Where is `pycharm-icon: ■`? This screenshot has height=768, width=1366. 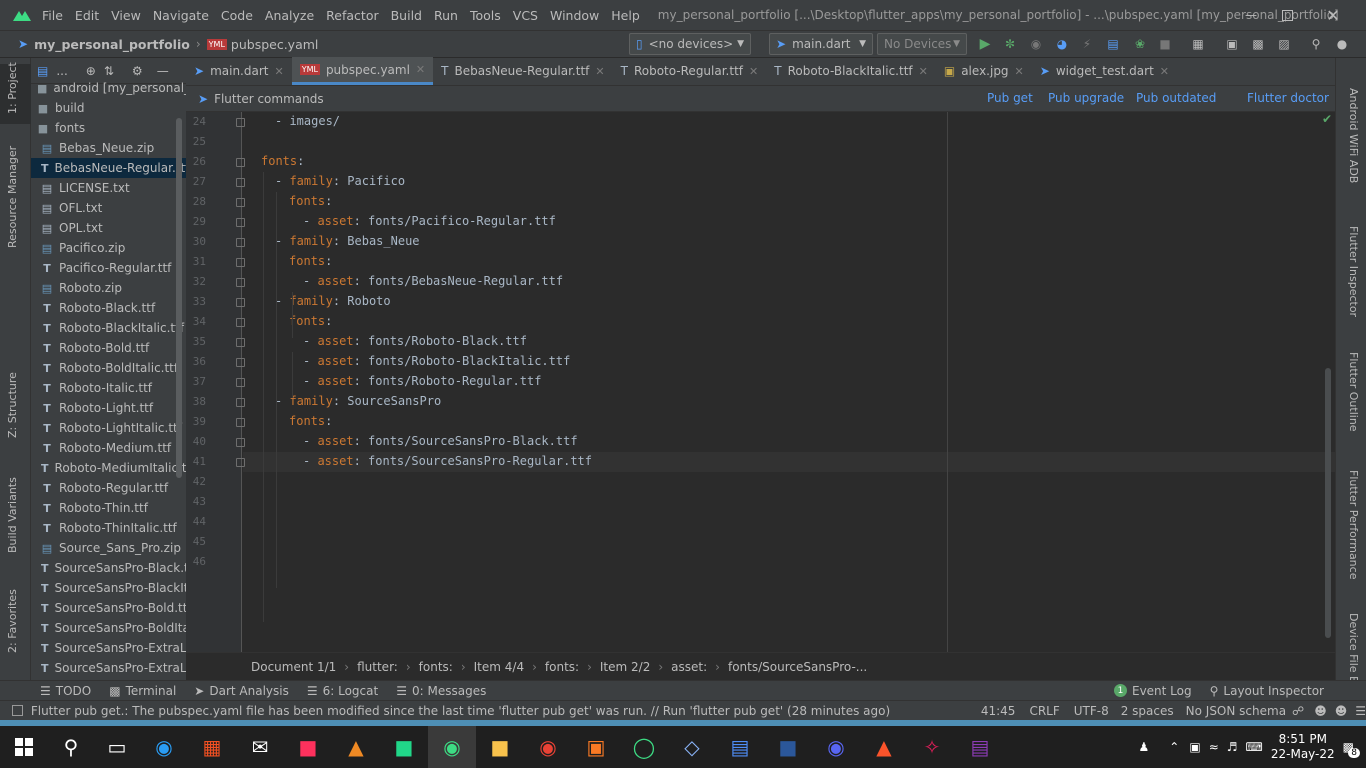
pycharm-icon: ■ is located at coordinates (404, 747).